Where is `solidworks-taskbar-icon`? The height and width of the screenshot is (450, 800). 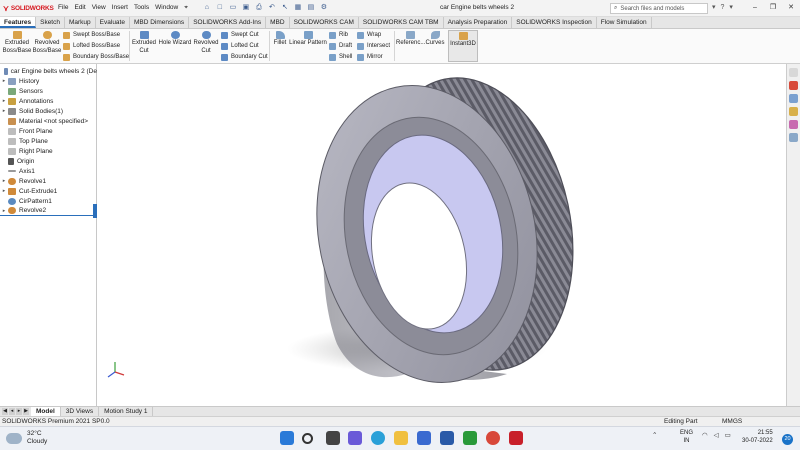
solidworks-taskbar-icon is located at coordinates (516, 438).